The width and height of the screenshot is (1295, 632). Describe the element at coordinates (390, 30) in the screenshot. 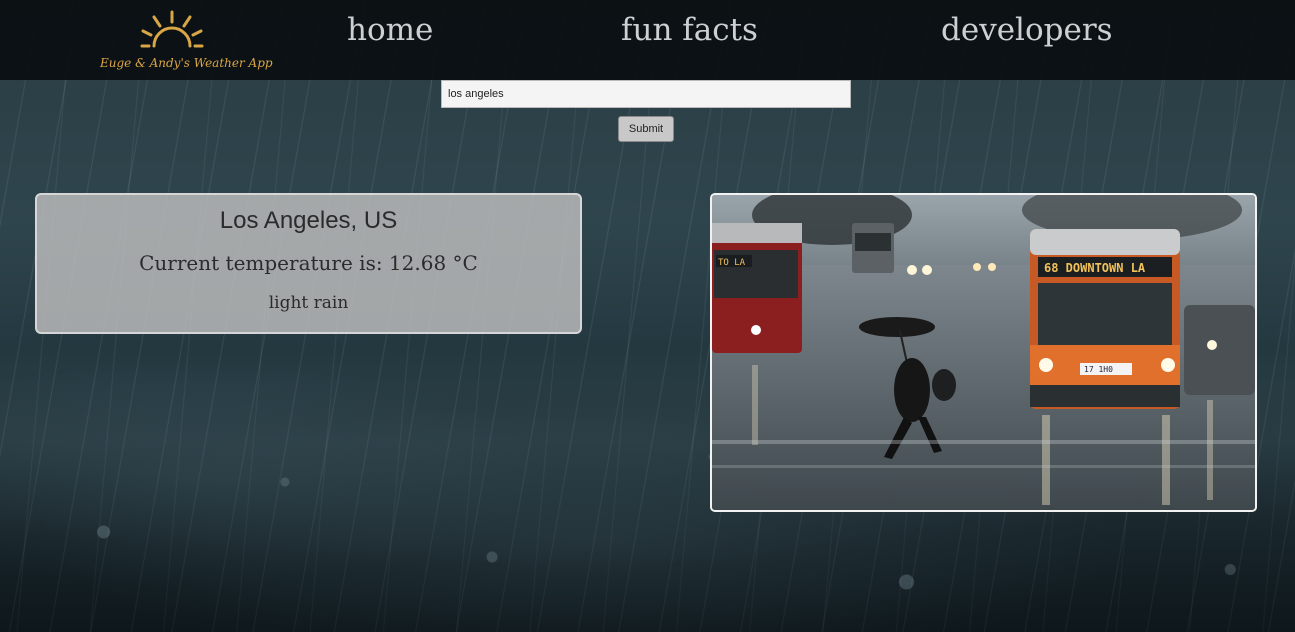

I see `nav-home-link: home` at that location.